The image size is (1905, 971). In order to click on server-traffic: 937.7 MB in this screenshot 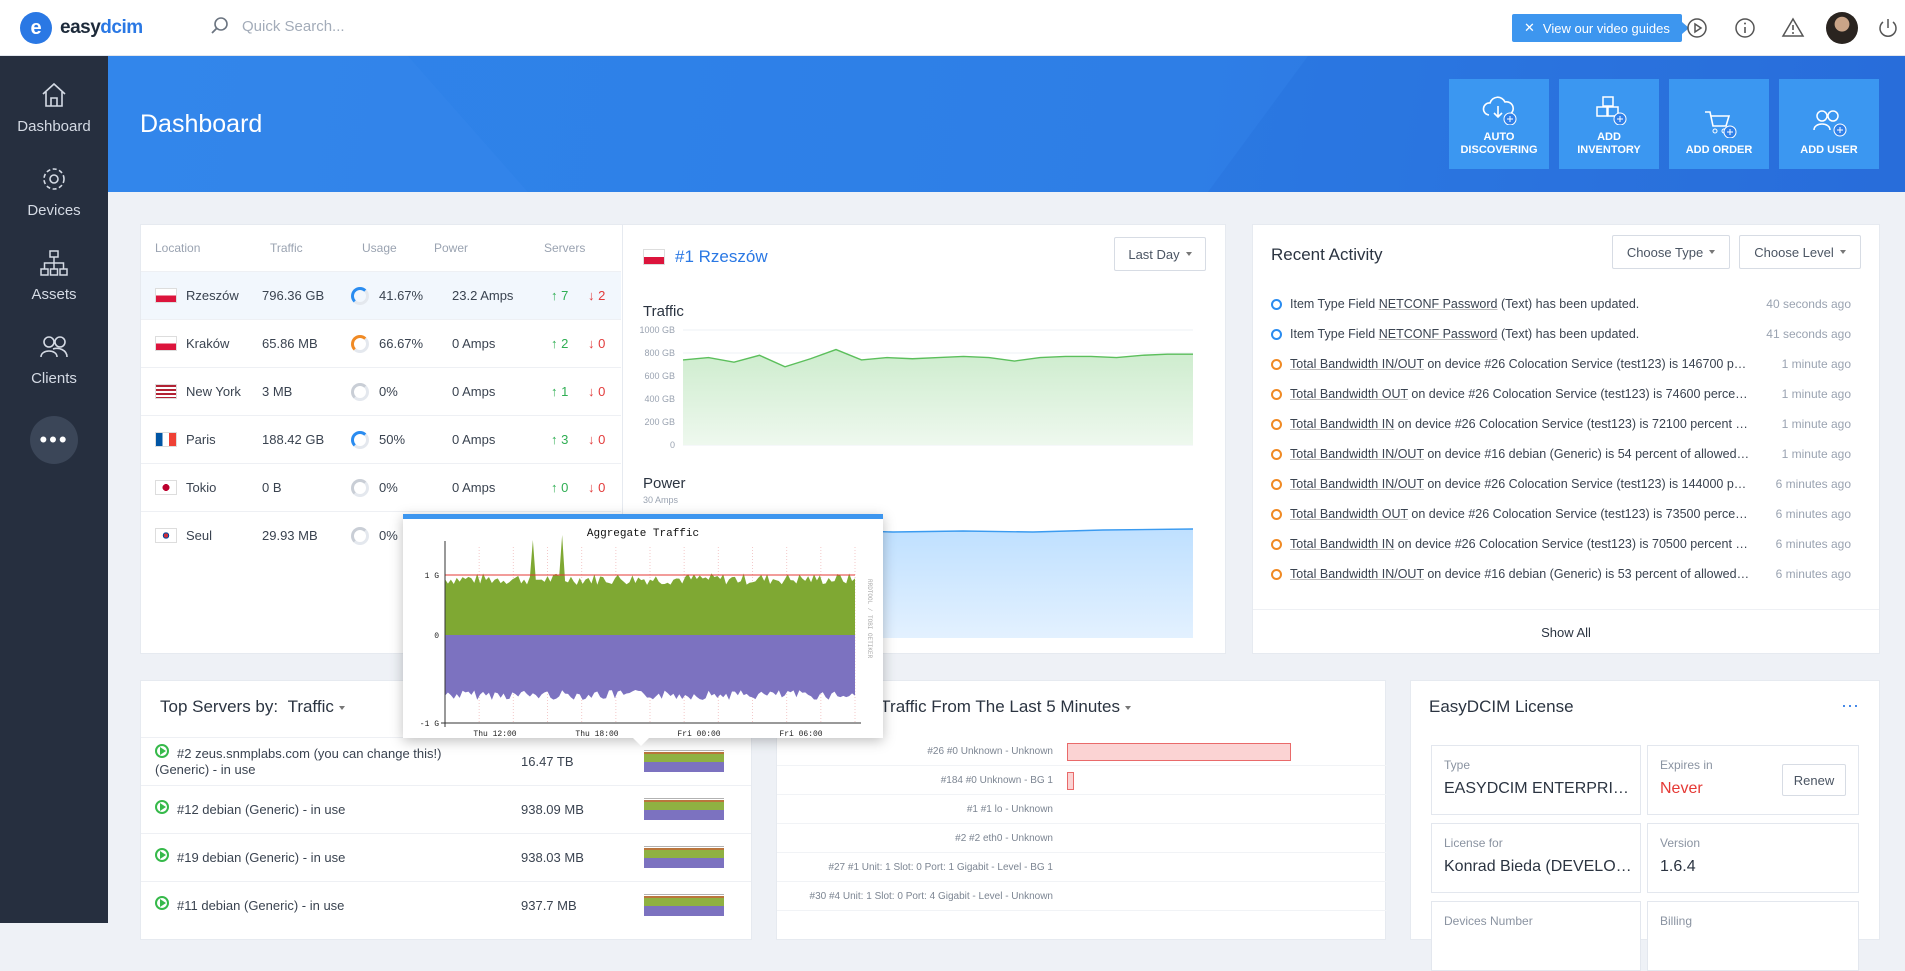, I will do `click(549, 905)`.